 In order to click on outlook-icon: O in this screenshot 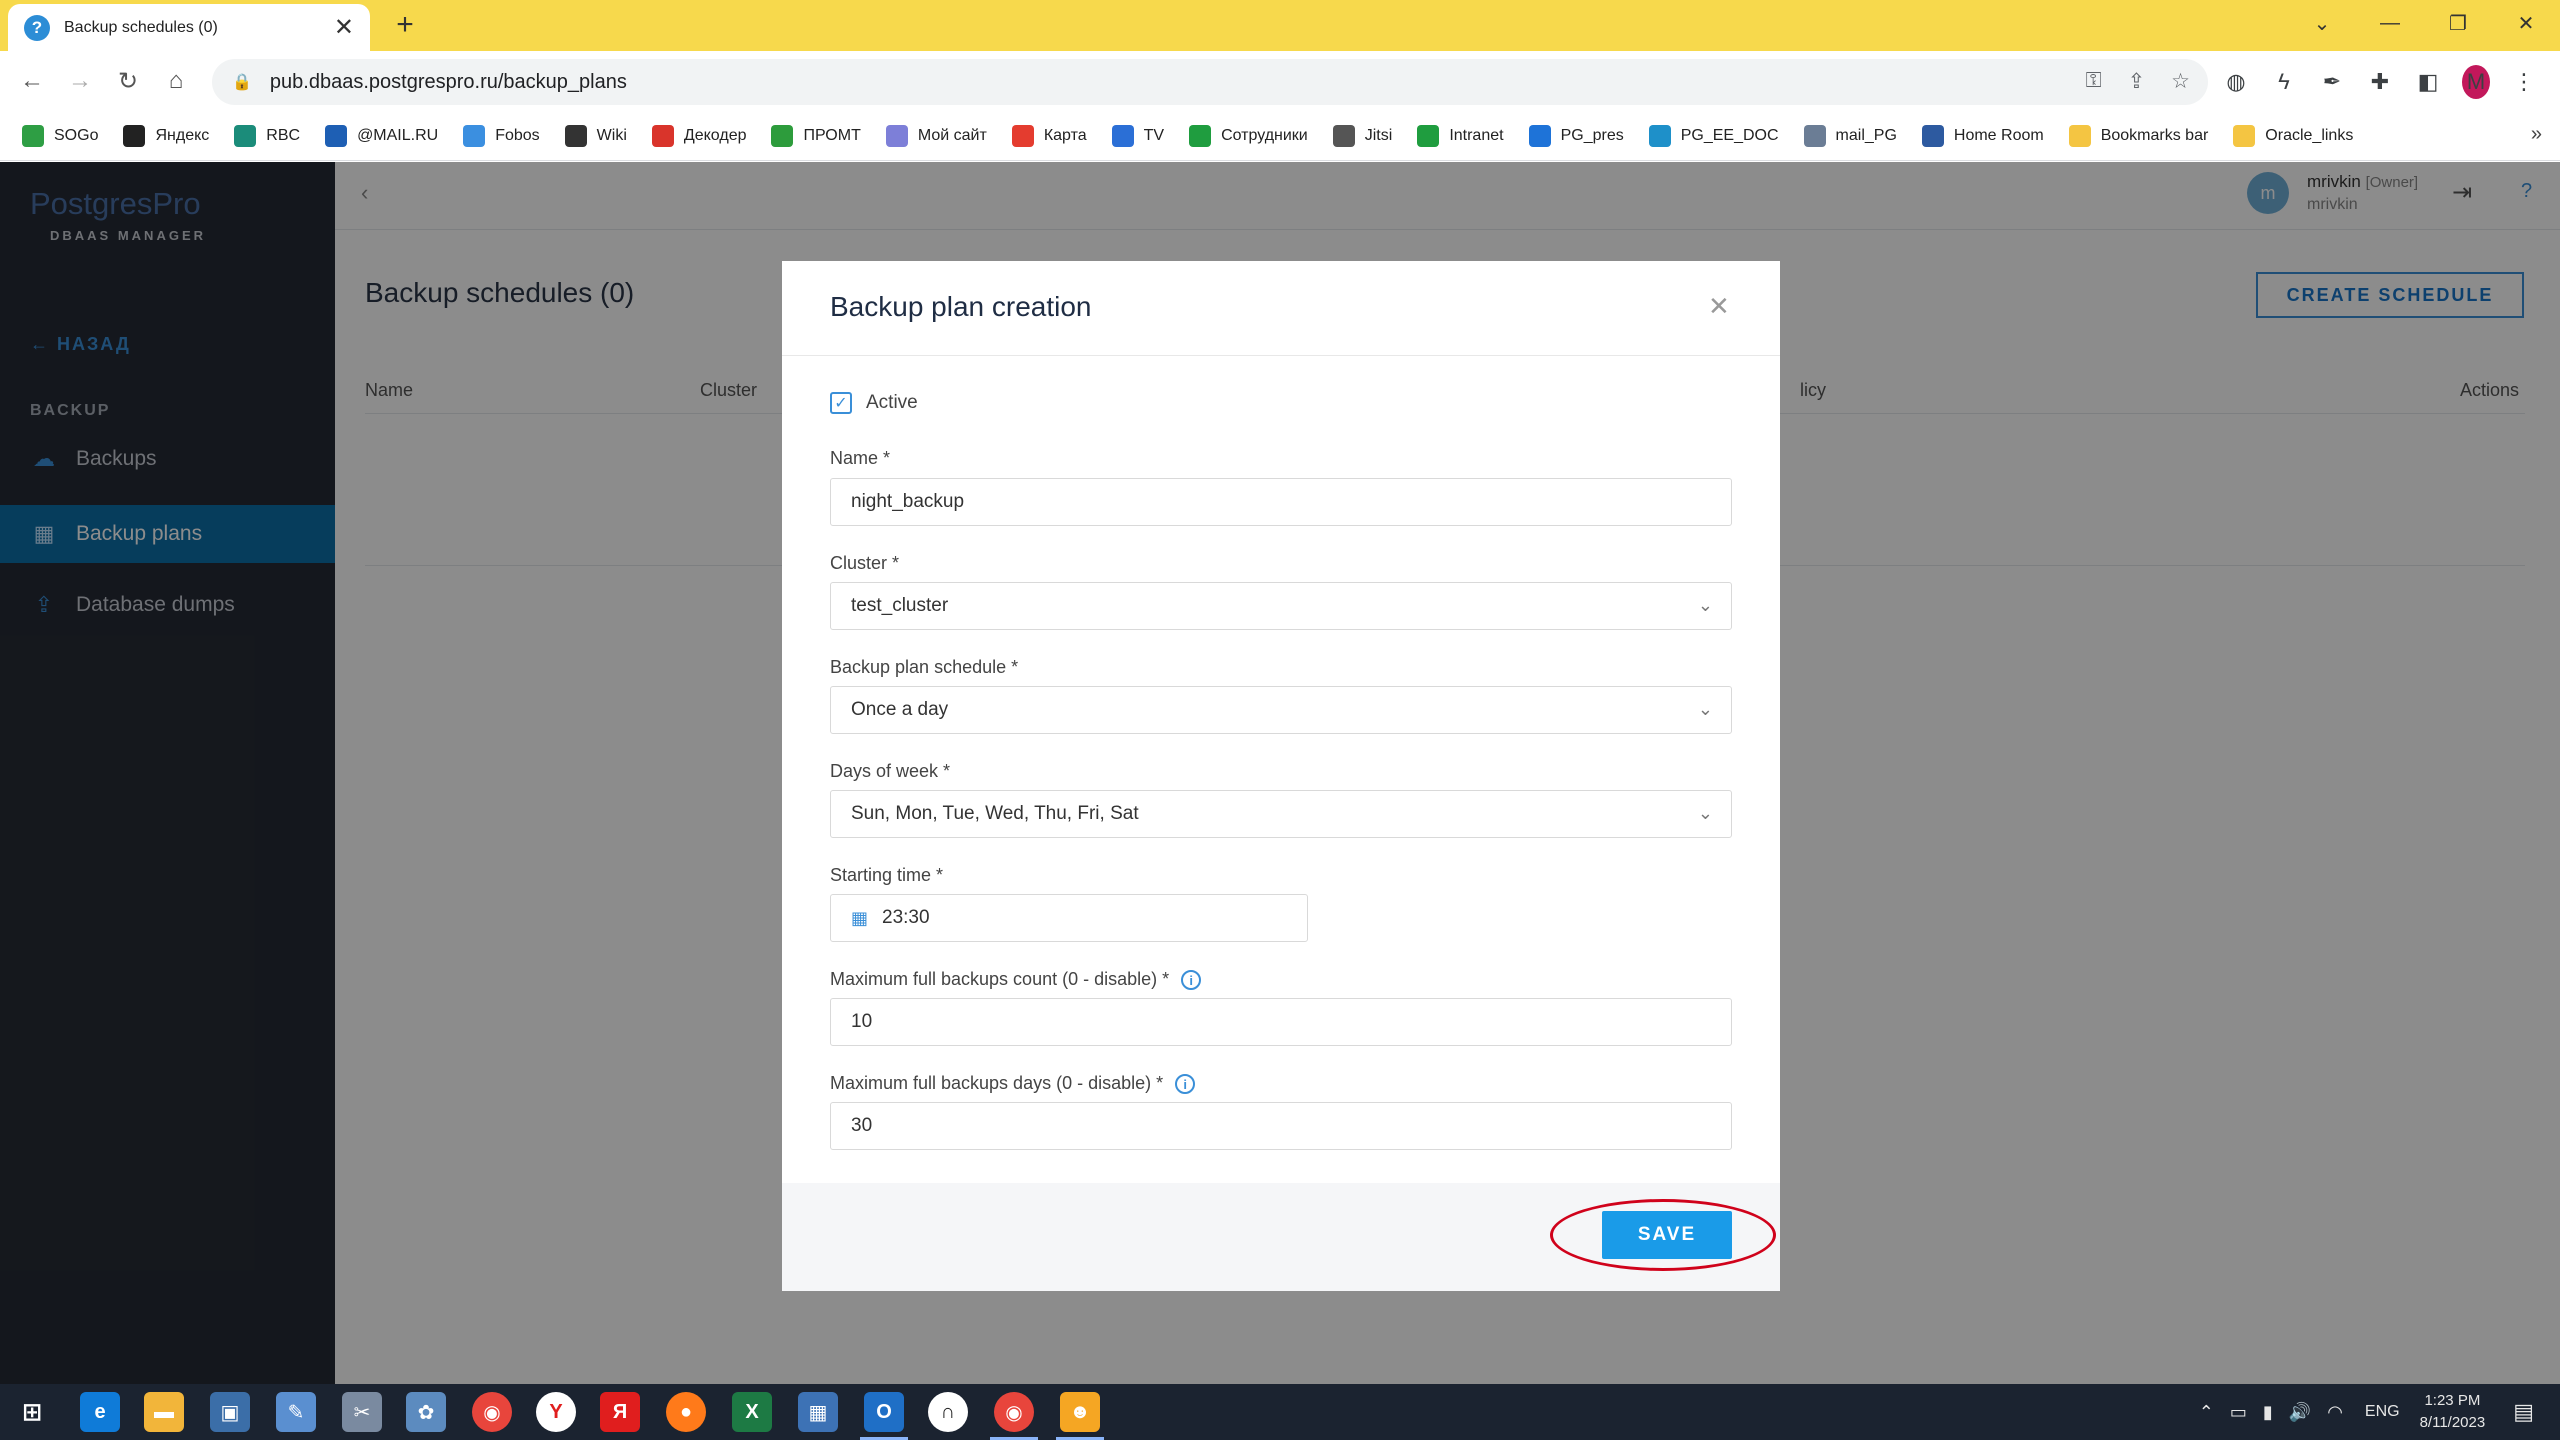, I will do `click(884, 1416)`.